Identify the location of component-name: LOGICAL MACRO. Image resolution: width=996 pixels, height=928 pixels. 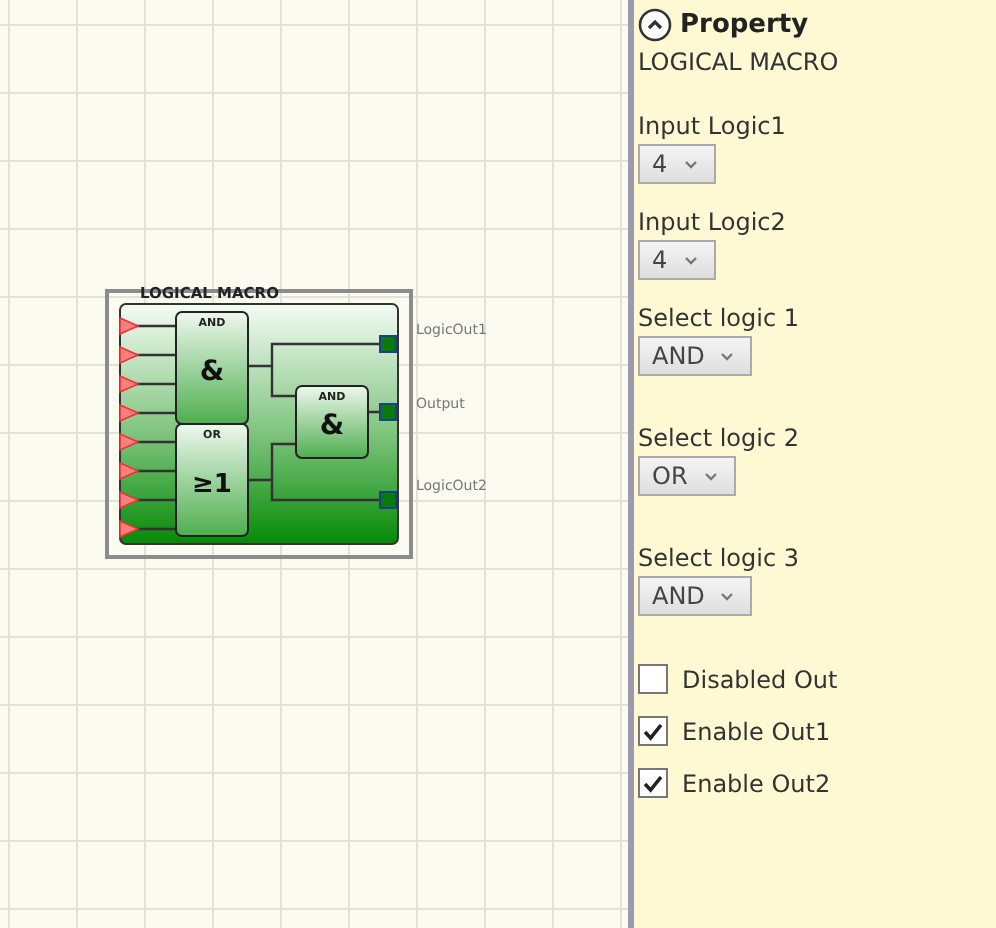
(739, 62).